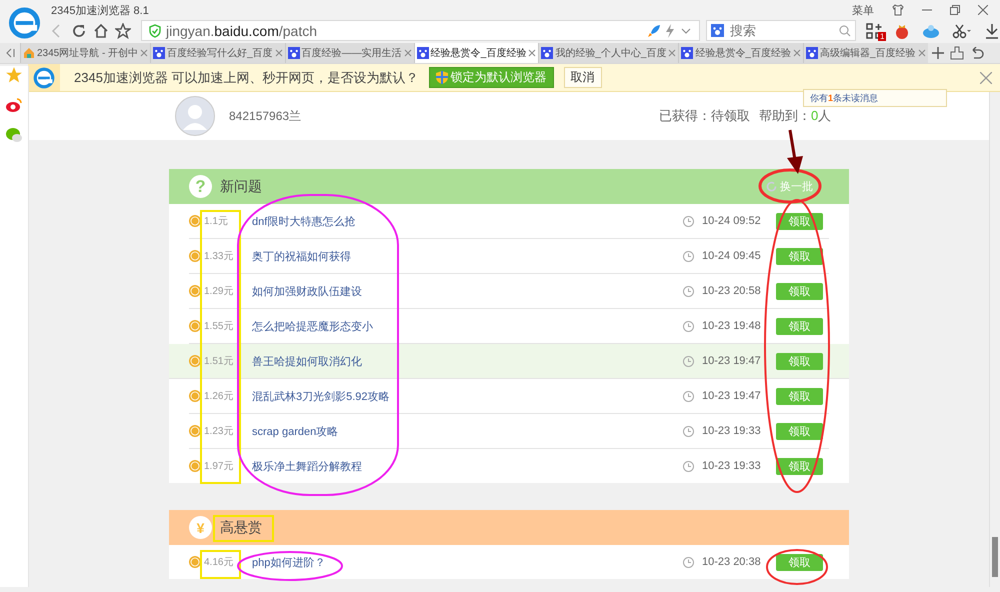  Describe the element at coordinates (85, 53) in the screenshot. I see `browser-tab: 2345网址导航 - 开创中` at that location.